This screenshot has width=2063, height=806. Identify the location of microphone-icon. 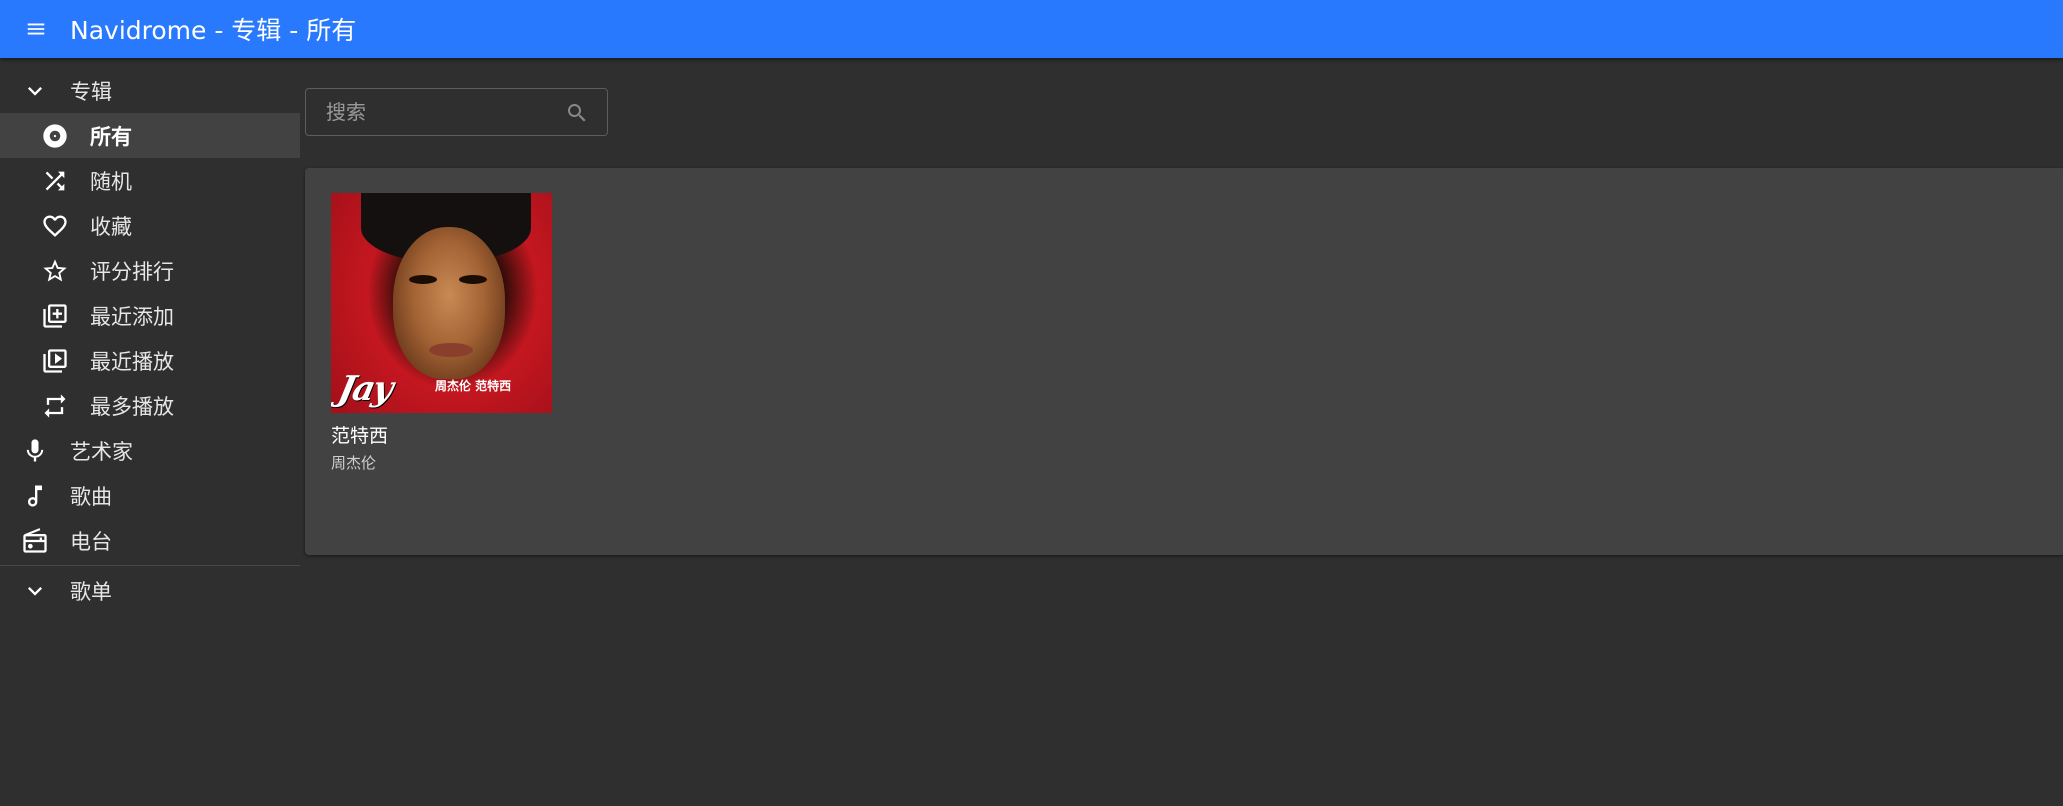
(35, 451).